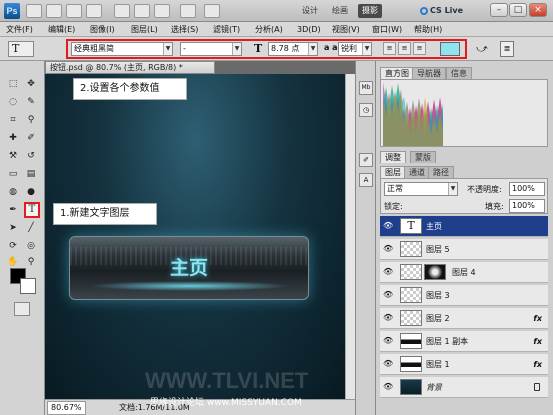  What do you see at coordinates (370, 11) in the screenshot?
I see `workspace-photo: 摄影` at bounding box center [370, 11].